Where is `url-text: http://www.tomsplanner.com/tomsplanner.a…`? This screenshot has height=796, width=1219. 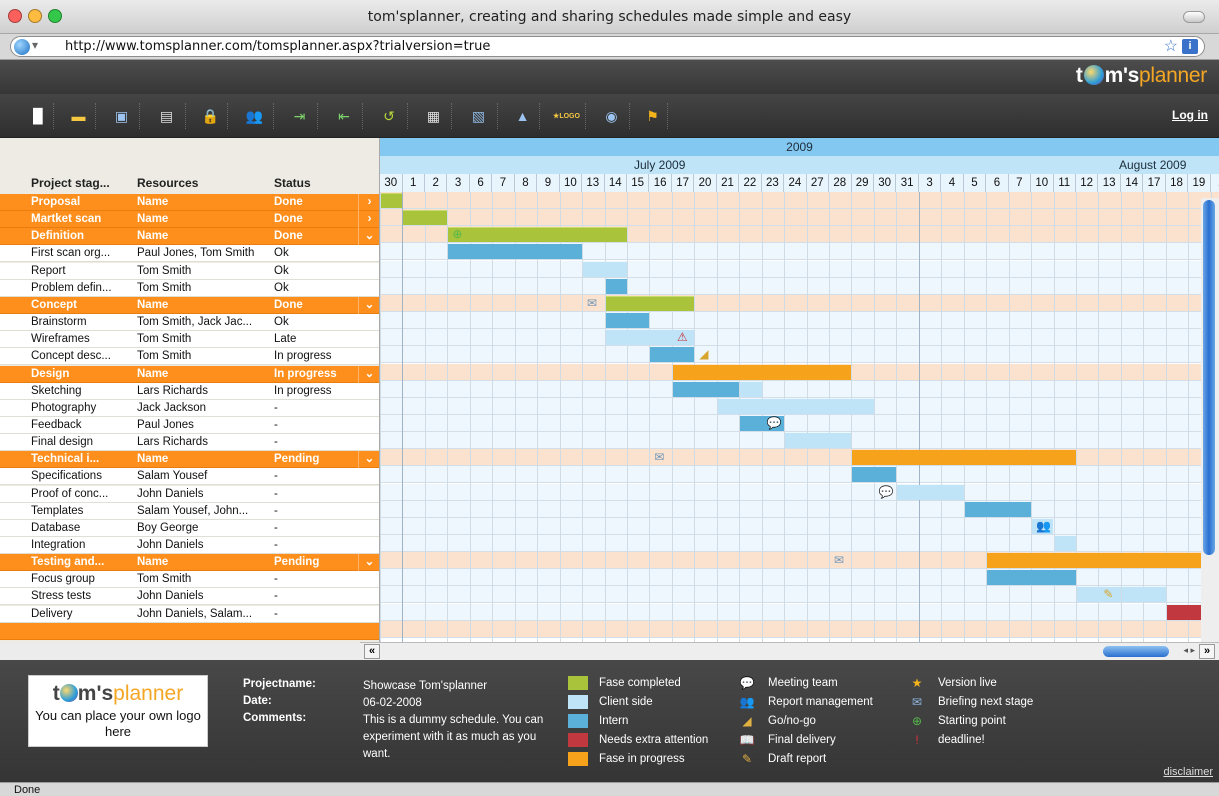
url-text: http://www.tomsplanner.com/tomsplanner.a… is located at coordinates (277, 46).